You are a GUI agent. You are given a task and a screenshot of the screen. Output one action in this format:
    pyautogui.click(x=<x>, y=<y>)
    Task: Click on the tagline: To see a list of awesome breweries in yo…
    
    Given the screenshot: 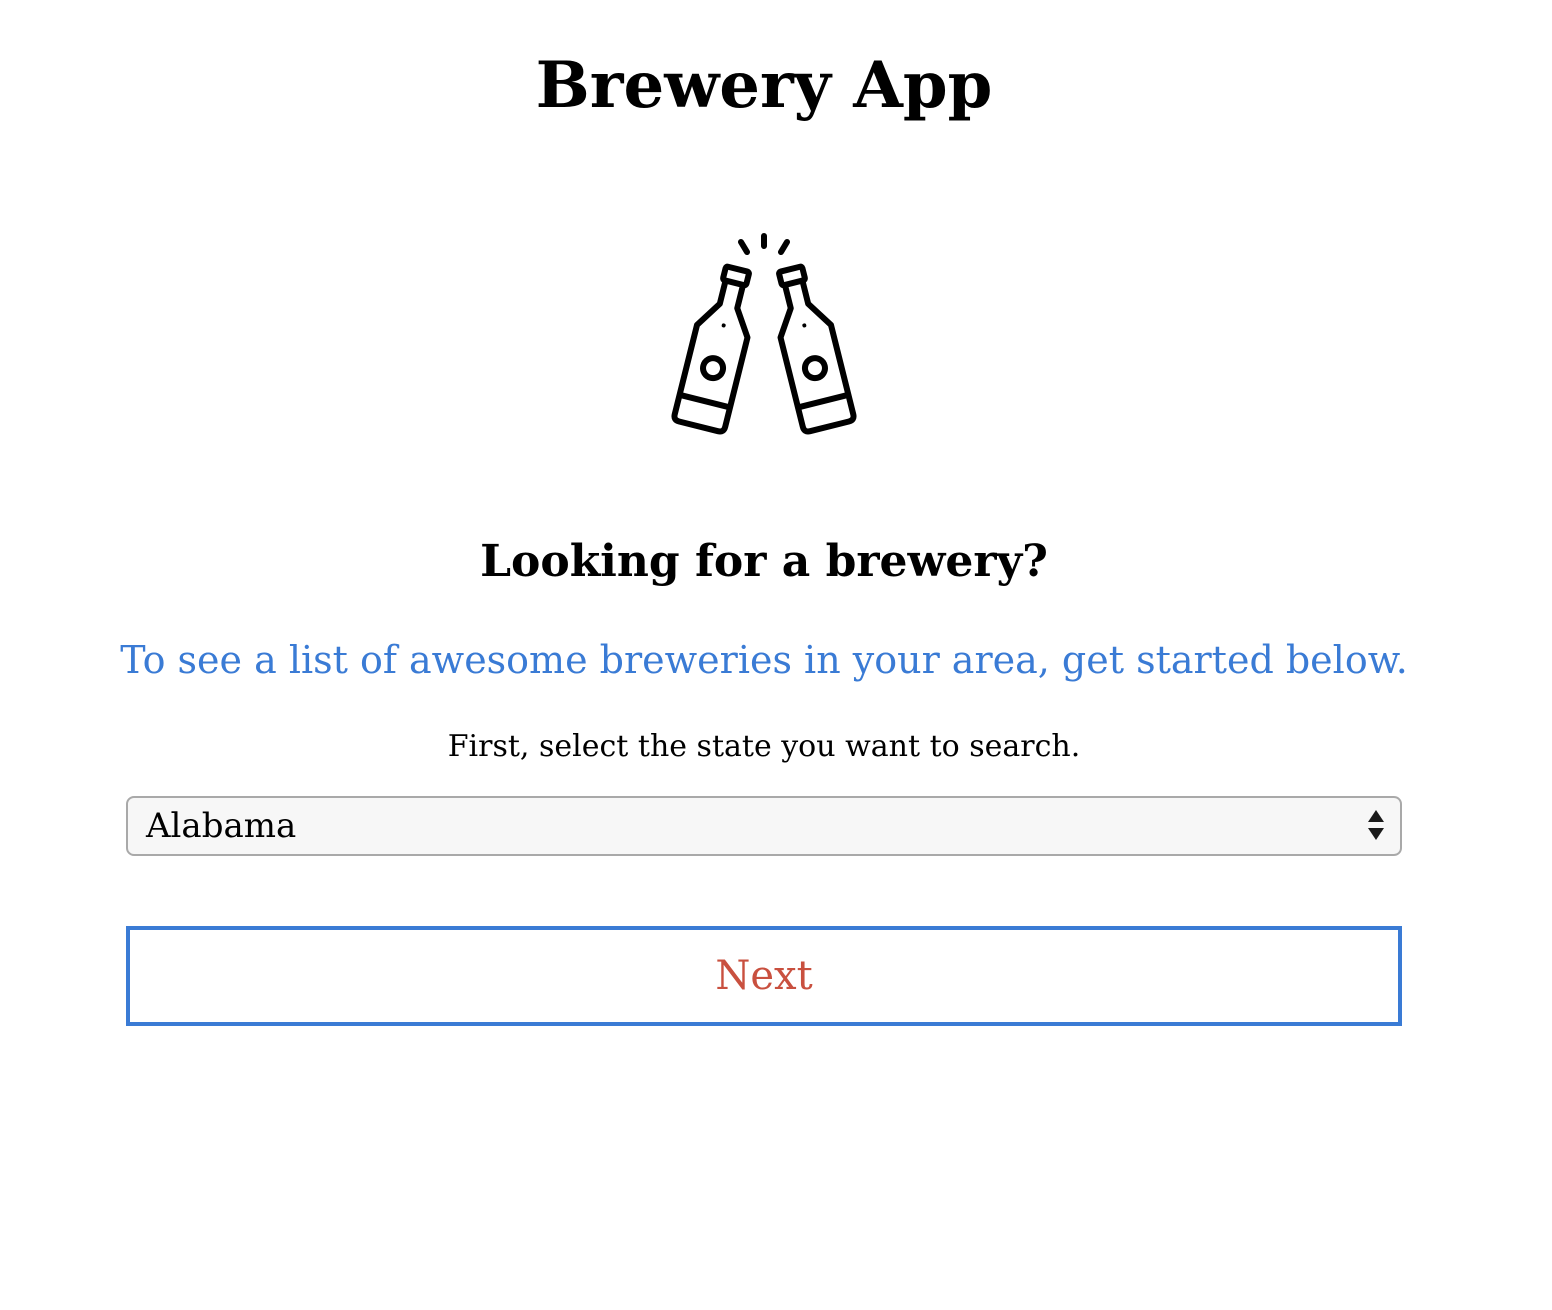 What is the action you would take?
    pyautogui.click(x=764, y=660)
    